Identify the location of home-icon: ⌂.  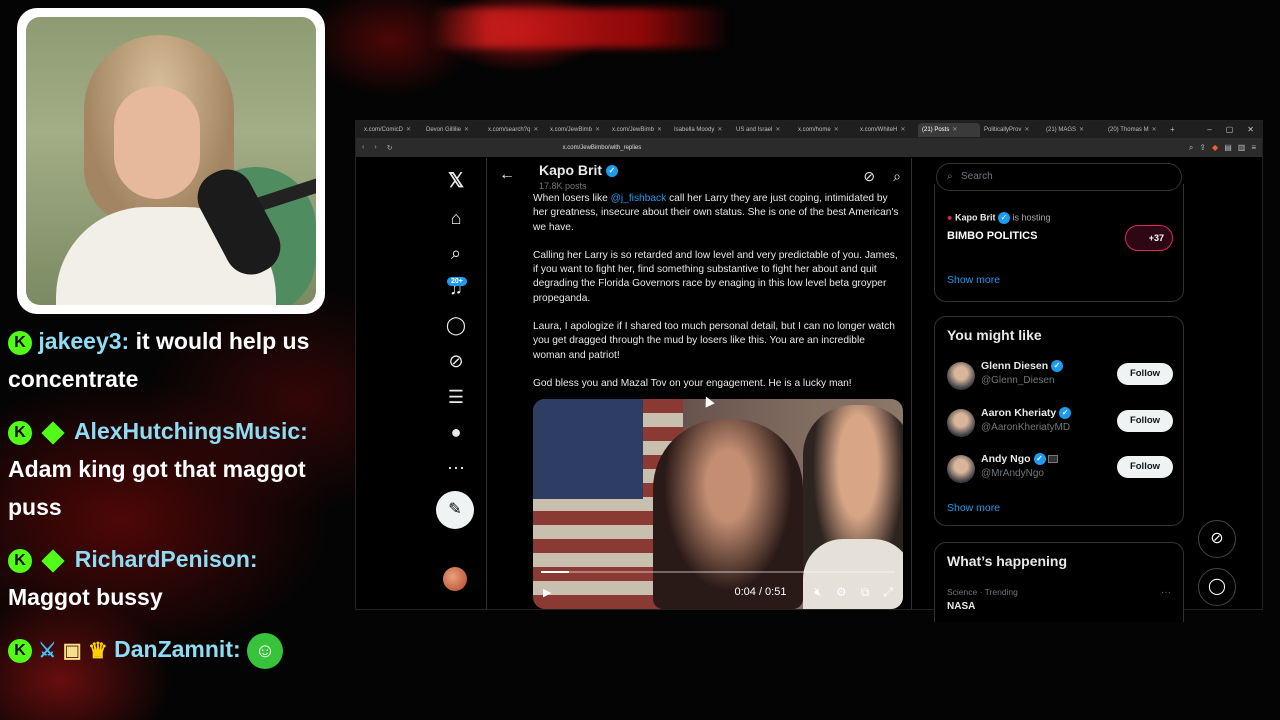
(456, 218).